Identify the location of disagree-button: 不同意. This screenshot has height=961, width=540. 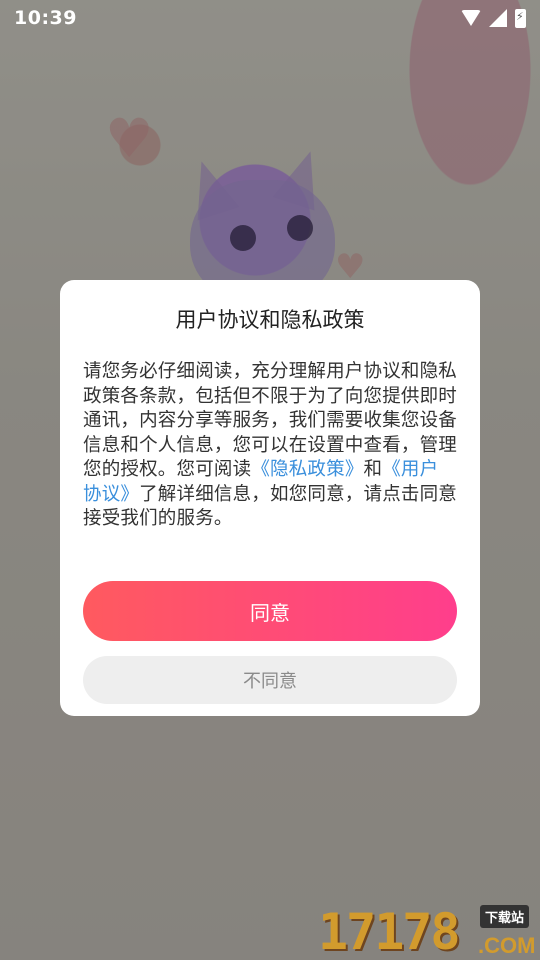
(270, 680).